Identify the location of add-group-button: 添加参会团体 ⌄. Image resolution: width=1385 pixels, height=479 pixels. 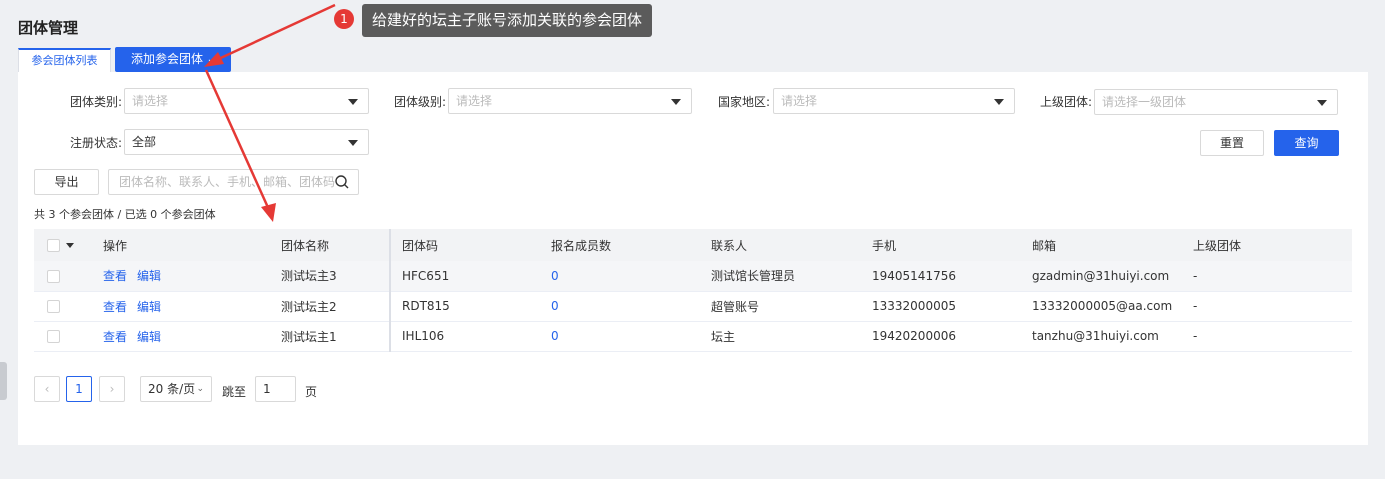
(173, 59).